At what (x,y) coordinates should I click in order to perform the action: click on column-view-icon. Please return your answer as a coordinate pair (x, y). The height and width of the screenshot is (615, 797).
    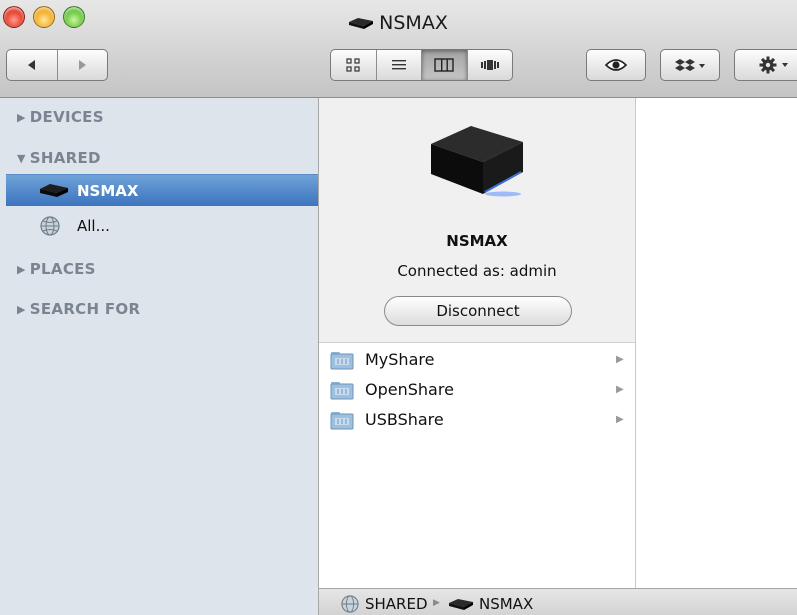
    Looking at the image, I should click on (444, 65).